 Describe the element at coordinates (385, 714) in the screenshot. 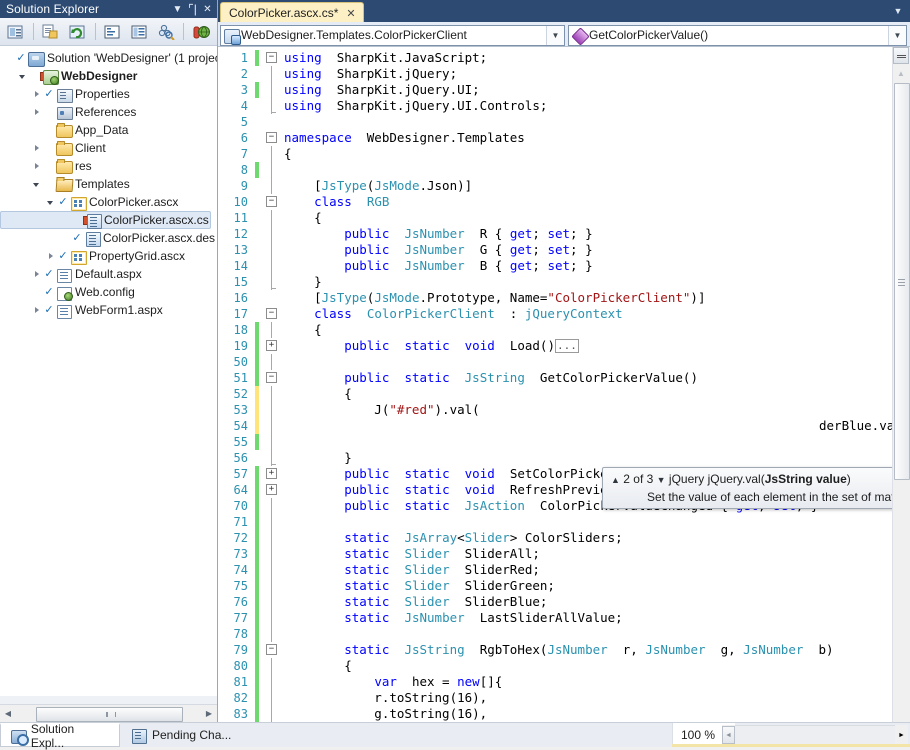

I see `code-line: g.toString(16),` at that location.